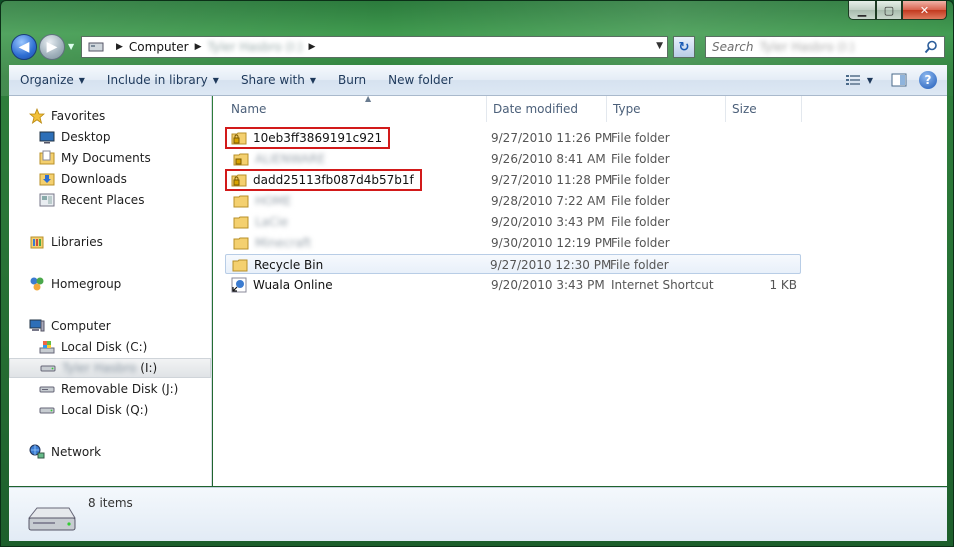  What do you see at coordinates (159, 47) in the screenshot?
I see `breadcrumb-computer: Computer` at bounding box center [159, 47].